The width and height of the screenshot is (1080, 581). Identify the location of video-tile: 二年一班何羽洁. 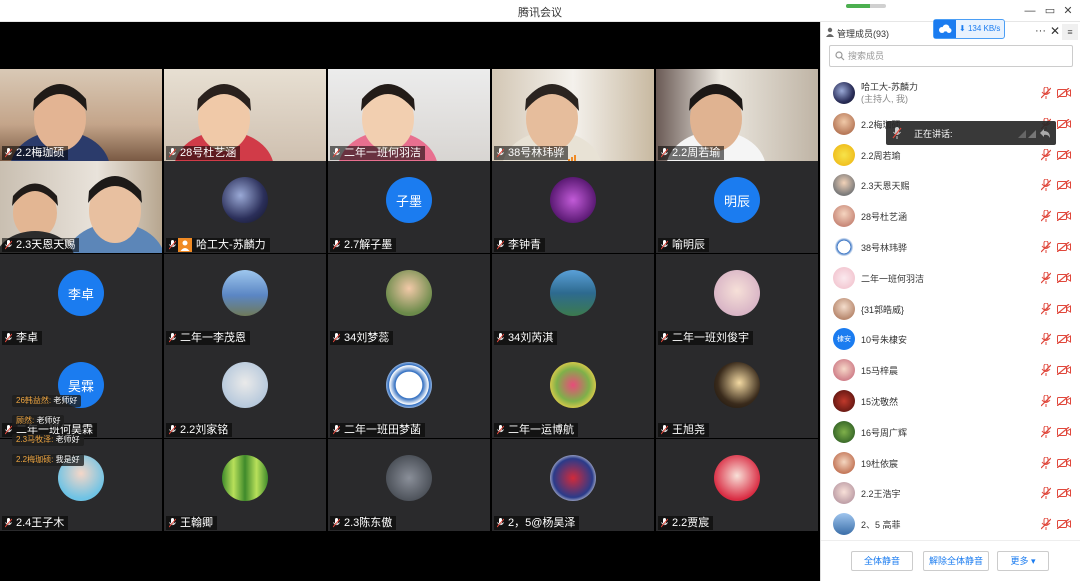
(409, 115).